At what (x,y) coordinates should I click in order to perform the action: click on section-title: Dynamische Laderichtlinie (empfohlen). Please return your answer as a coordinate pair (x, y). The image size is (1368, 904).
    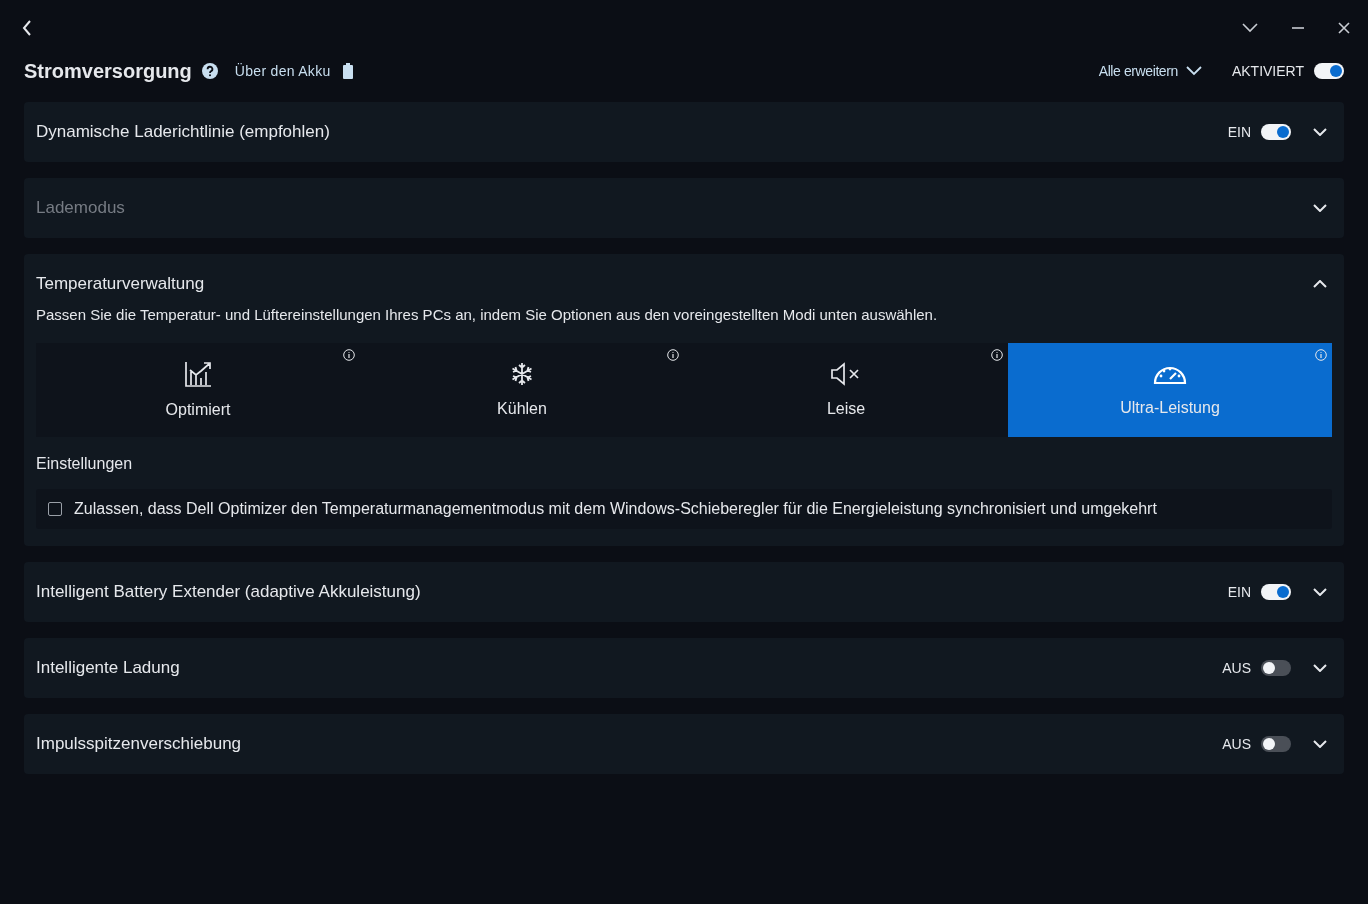
    Looking at the image, I should click on (183, 132).